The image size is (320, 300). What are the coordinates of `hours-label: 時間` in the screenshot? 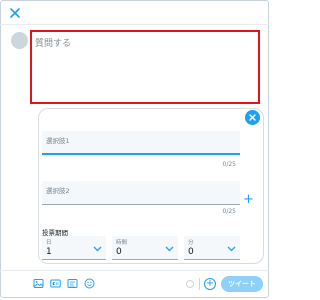 It's located at (122, 243).